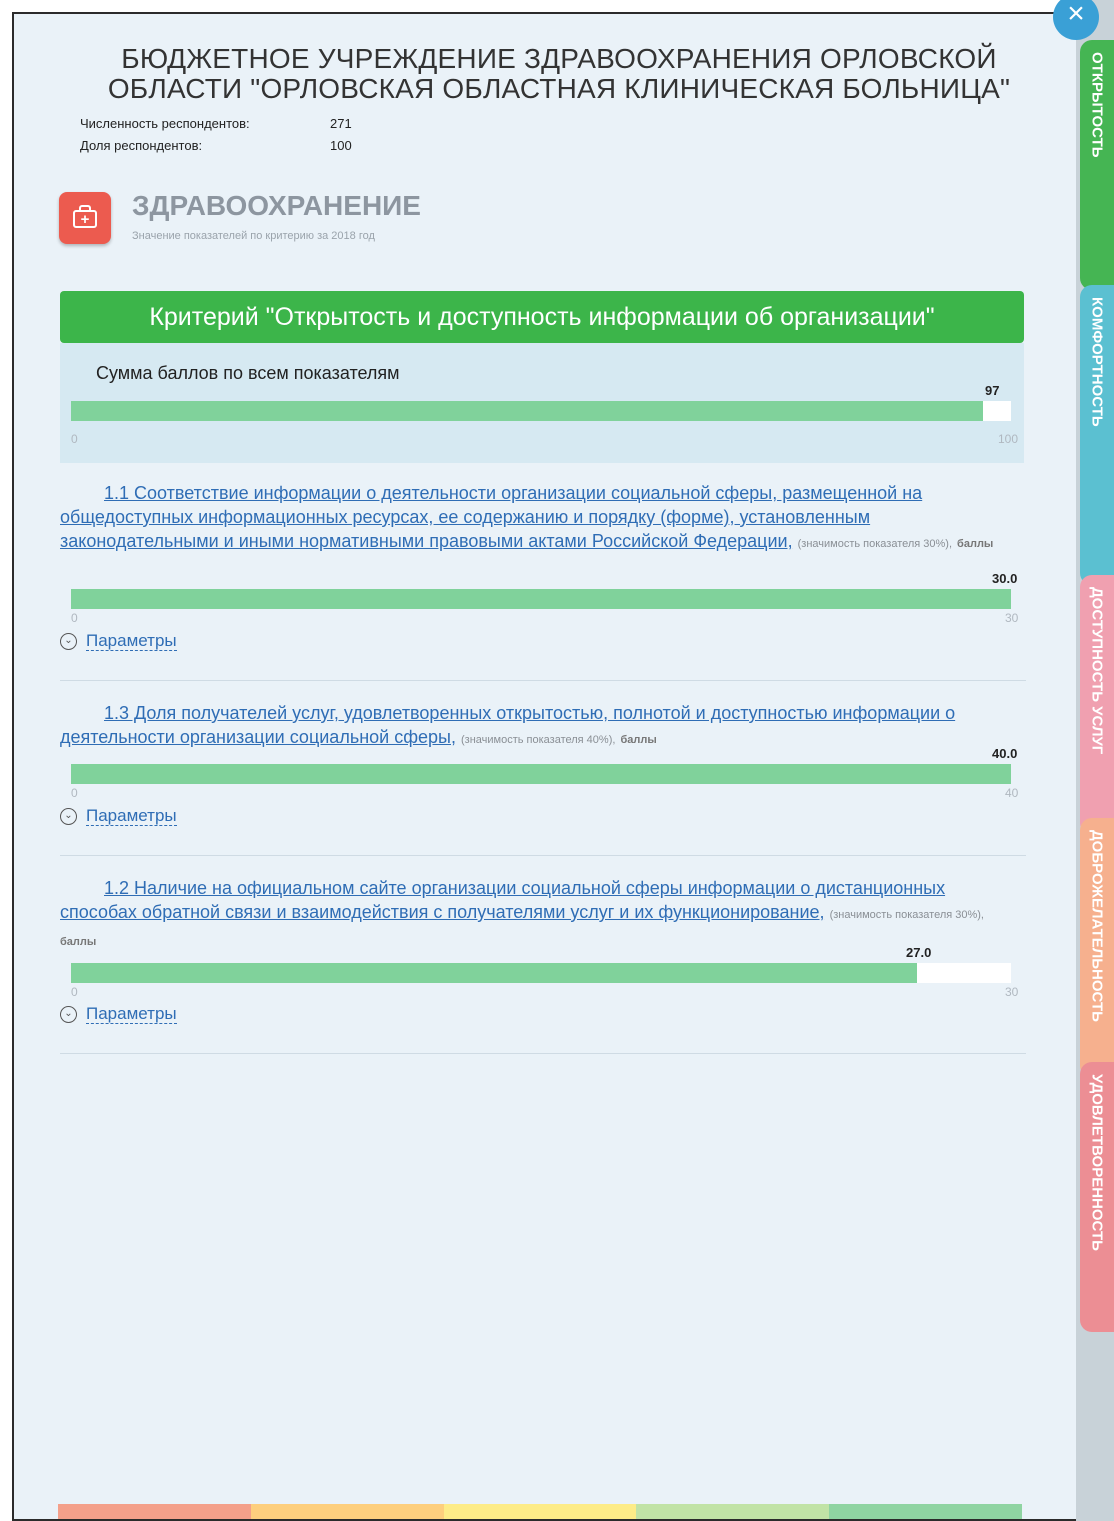 The height and width of the screenshot is (1521, 1114). Describe the element at coordinates (74, 439) in the screenshot. I see `sum-axis-min: 0` at that location.